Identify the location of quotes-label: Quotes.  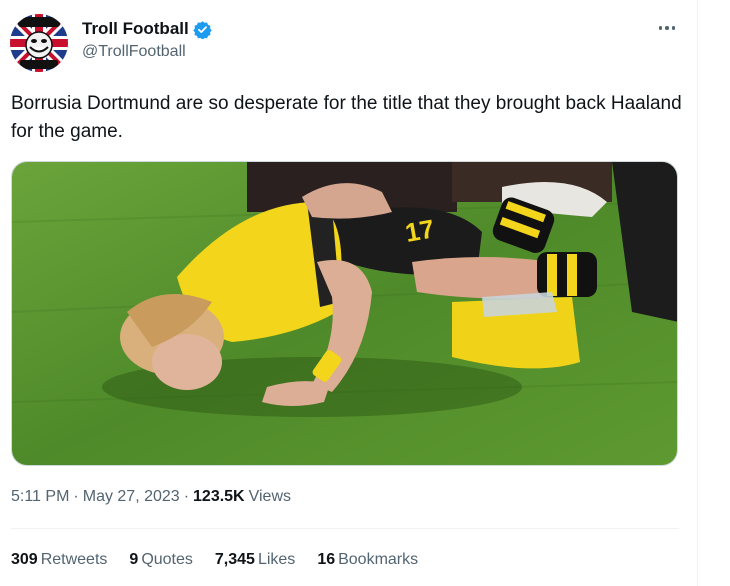
(167, 559).